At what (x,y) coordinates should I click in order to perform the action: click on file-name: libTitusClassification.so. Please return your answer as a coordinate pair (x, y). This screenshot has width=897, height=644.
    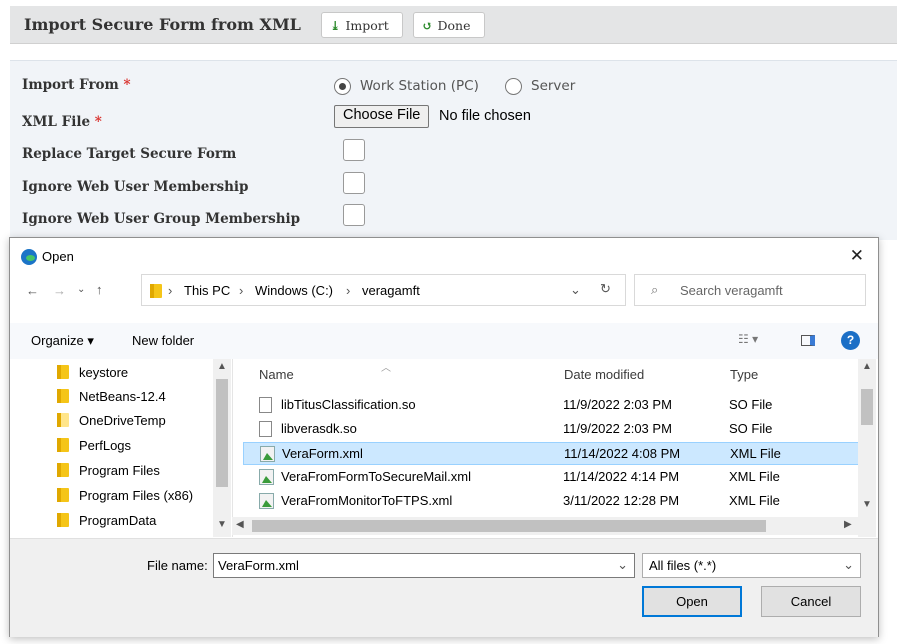
    Looking at the image, I should click on (348, 404).